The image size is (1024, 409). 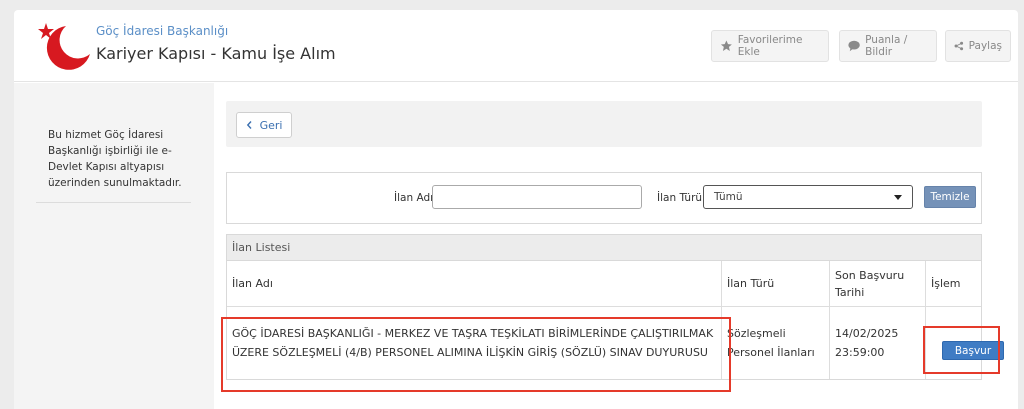 I want to click on filter-panel: İlan Adı İlan Türü Tümü Temizle, so click(x=604, y=198).